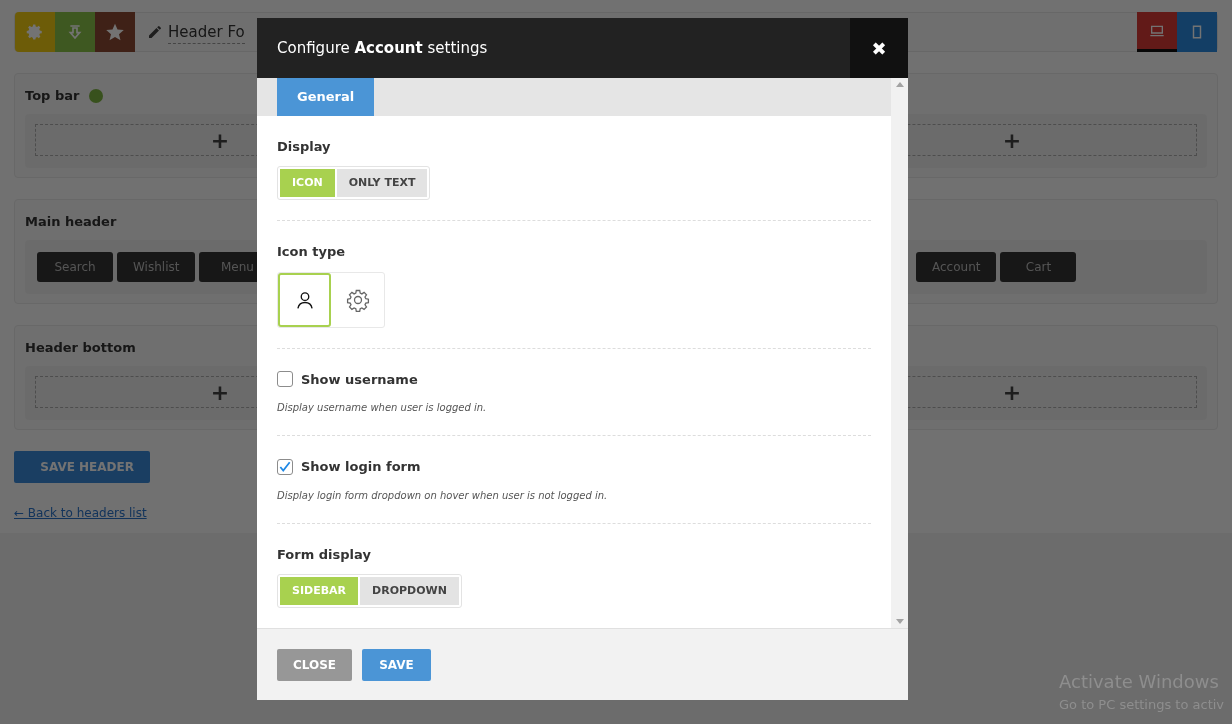  What do you see at coordinates (80, 348) in the screenshot?
I see `row-title: Header bottom` at bounding box center [80, 348].